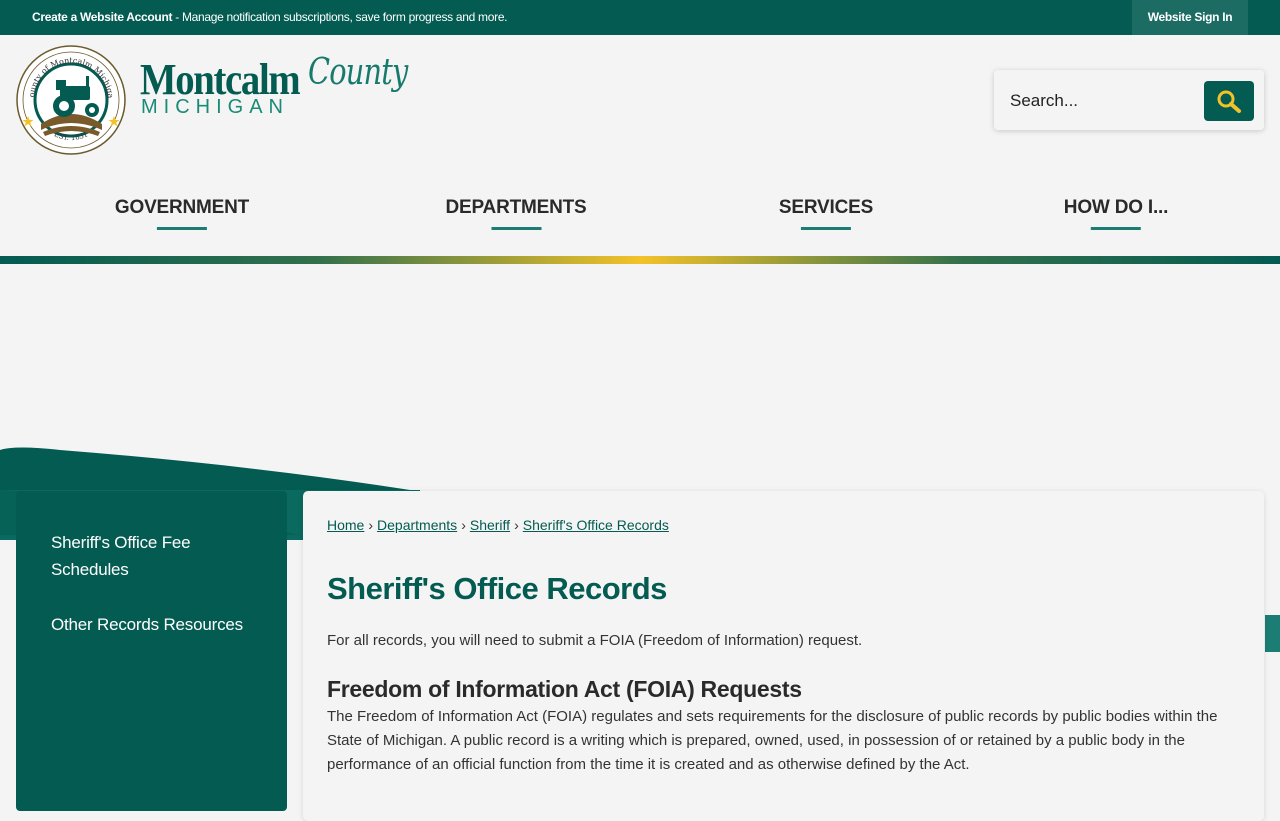  What do you see at coordinates (151, 556) in the screenshot?
I see `sidebar-item-fee-schedules: Sheriff's Office Fee Schedules` at bounding box center [151, 556].